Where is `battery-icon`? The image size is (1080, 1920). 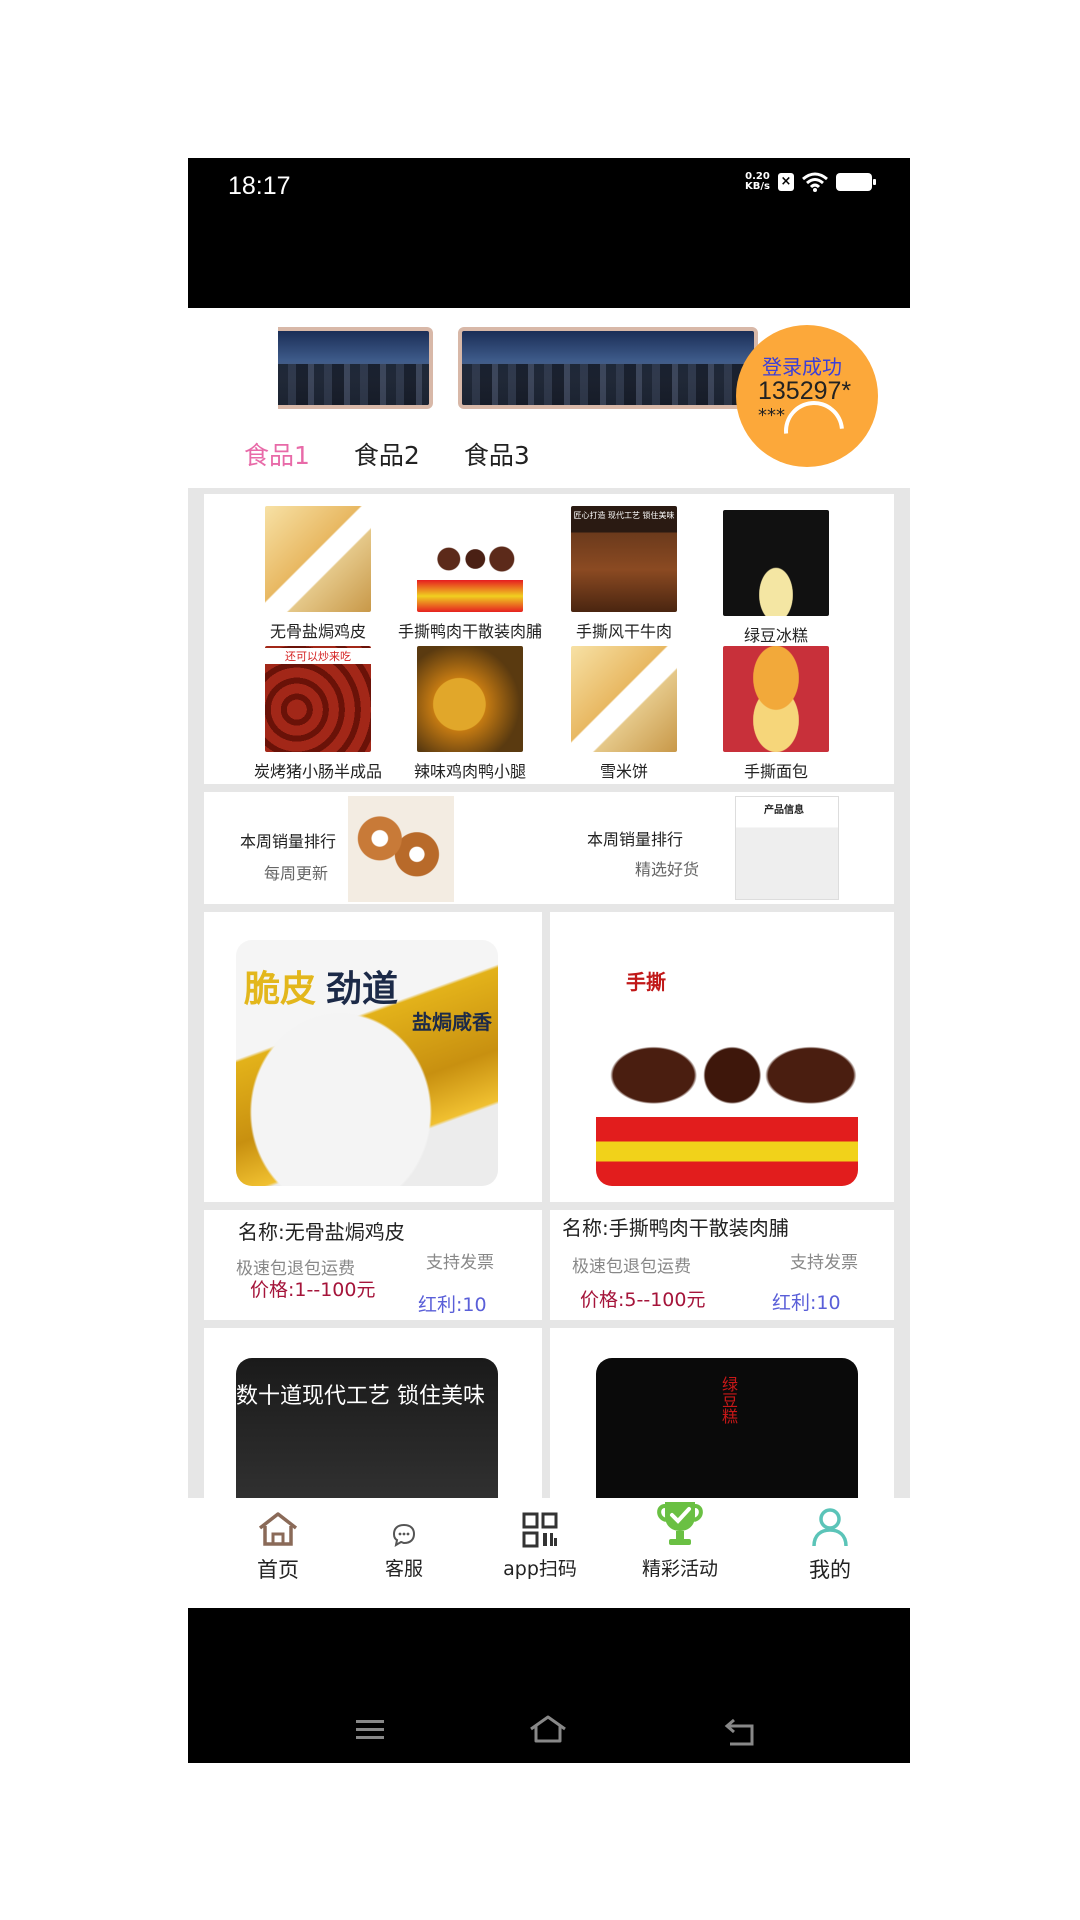 battery-icon is located at coordinates (856, 182).